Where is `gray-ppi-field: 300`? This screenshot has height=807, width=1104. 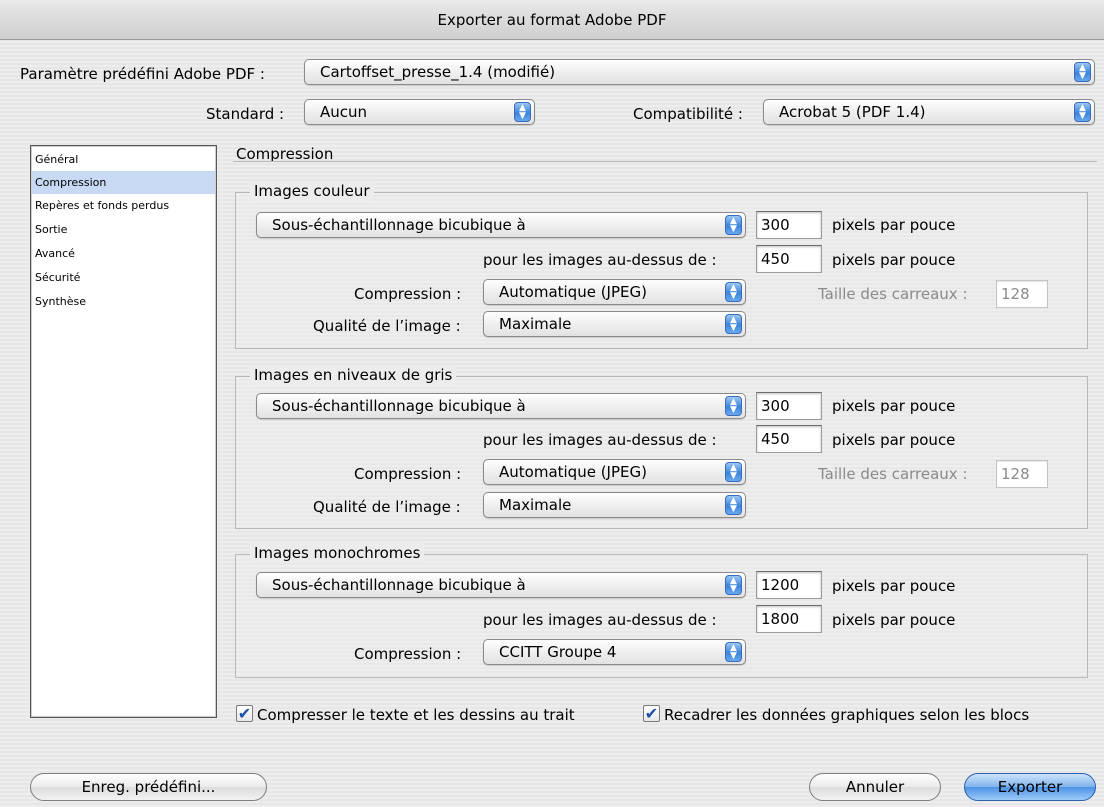
gray-ppi-field: 300 is located at coordinates (789, 406).